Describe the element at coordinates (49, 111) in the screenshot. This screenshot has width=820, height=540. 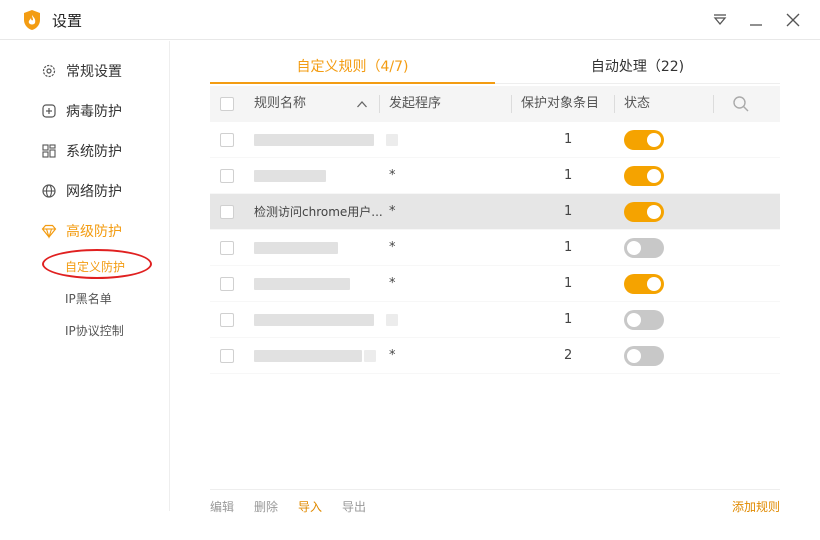
I see `plus-box-icon` at that location.